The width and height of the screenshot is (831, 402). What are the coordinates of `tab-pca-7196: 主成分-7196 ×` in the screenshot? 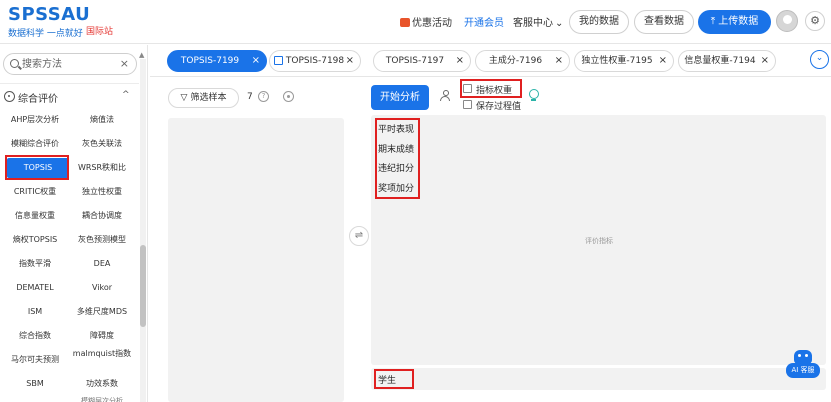 It's located at (522, 61).